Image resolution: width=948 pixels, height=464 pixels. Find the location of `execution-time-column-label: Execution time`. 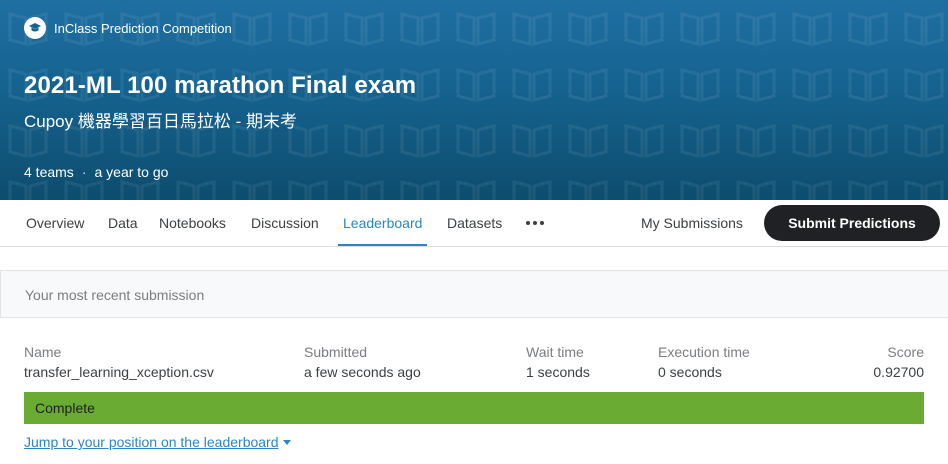

execution-time-column-label: Execution time is located at coordinates (704, 352).